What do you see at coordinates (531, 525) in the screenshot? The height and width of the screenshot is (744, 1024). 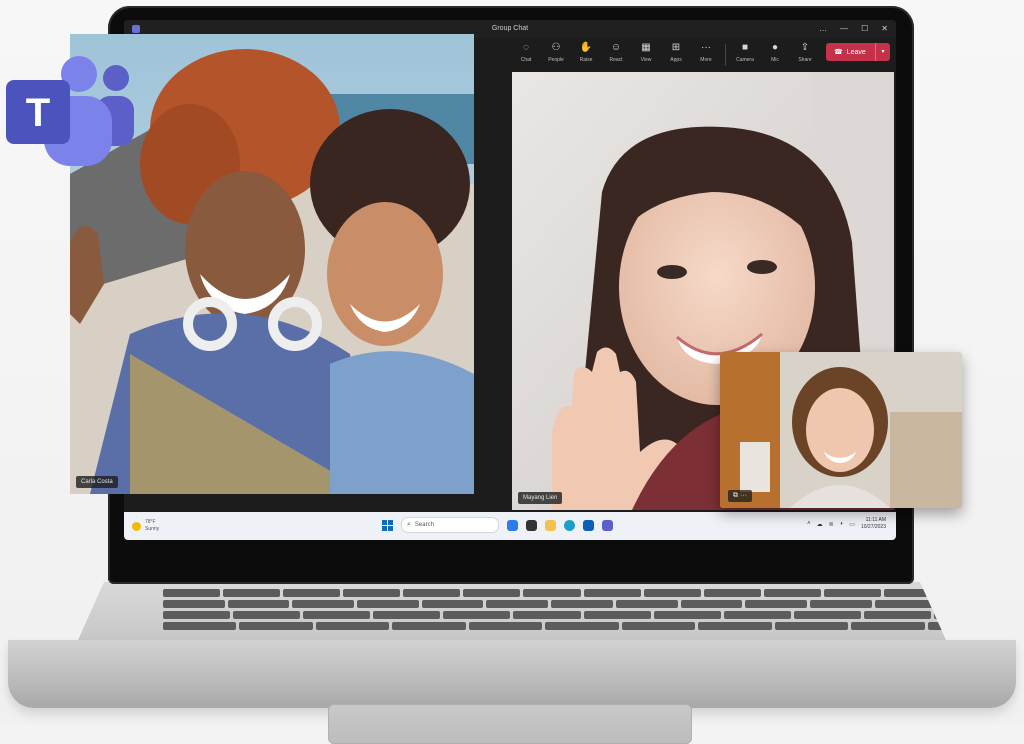 I see `task-view-icon` at bounding box center [531, 525].